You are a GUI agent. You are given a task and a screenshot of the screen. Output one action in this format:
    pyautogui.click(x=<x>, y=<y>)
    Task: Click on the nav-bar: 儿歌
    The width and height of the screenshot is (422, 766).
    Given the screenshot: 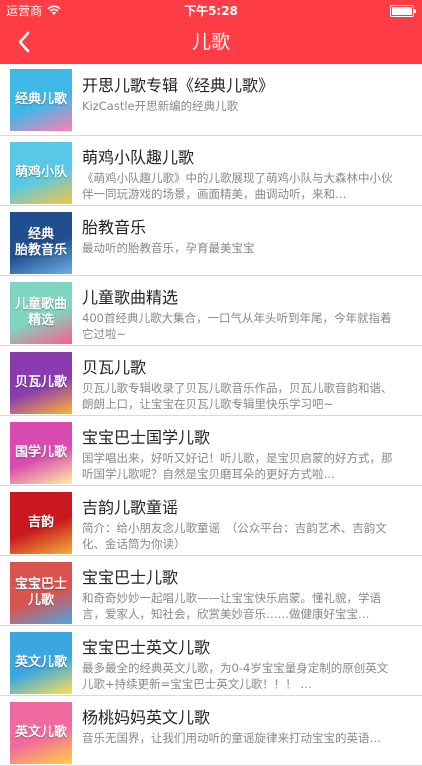 What is the action you would take?
    pyautogui.click(x=211, y=42)
    